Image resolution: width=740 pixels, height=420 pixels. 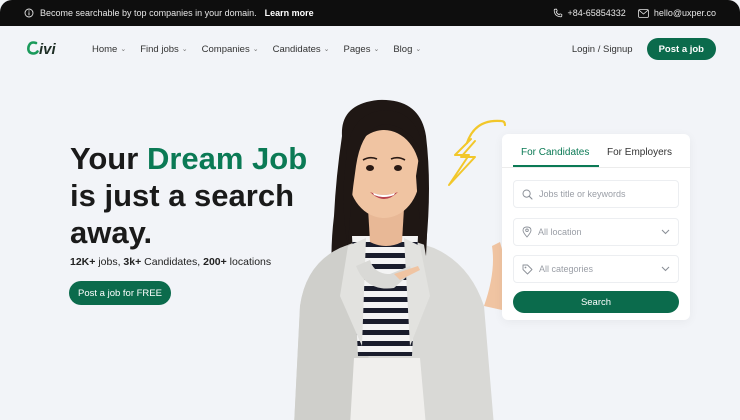 I want to click on nav-item-companies: Companies ⌄, so click(x=230, y=49).